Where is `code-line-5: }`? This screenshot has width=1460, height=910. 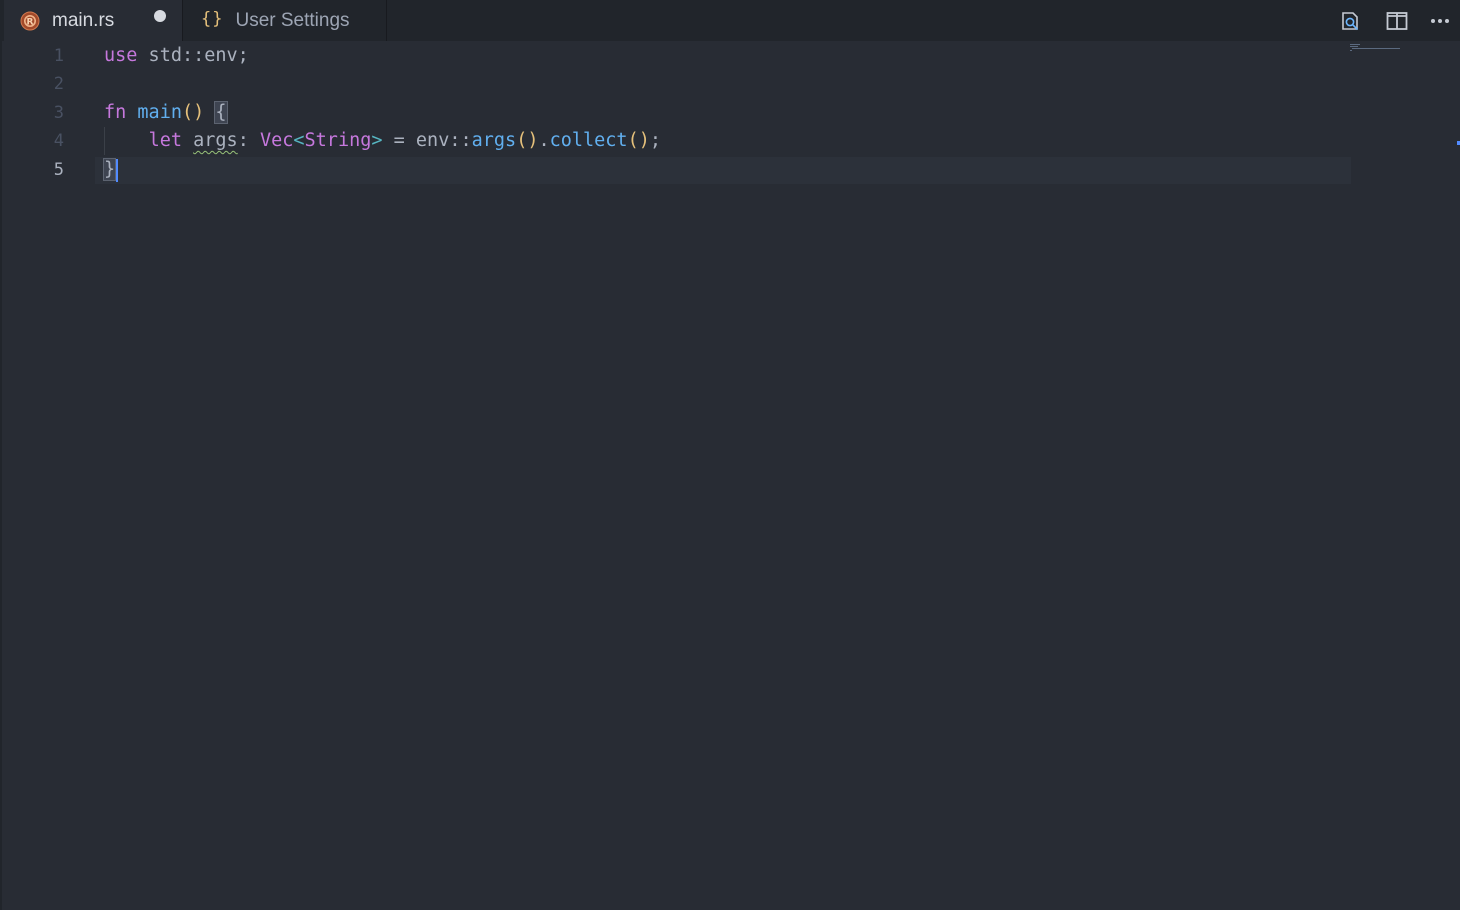
code-line-5: } is located at coordinates (109, 170).